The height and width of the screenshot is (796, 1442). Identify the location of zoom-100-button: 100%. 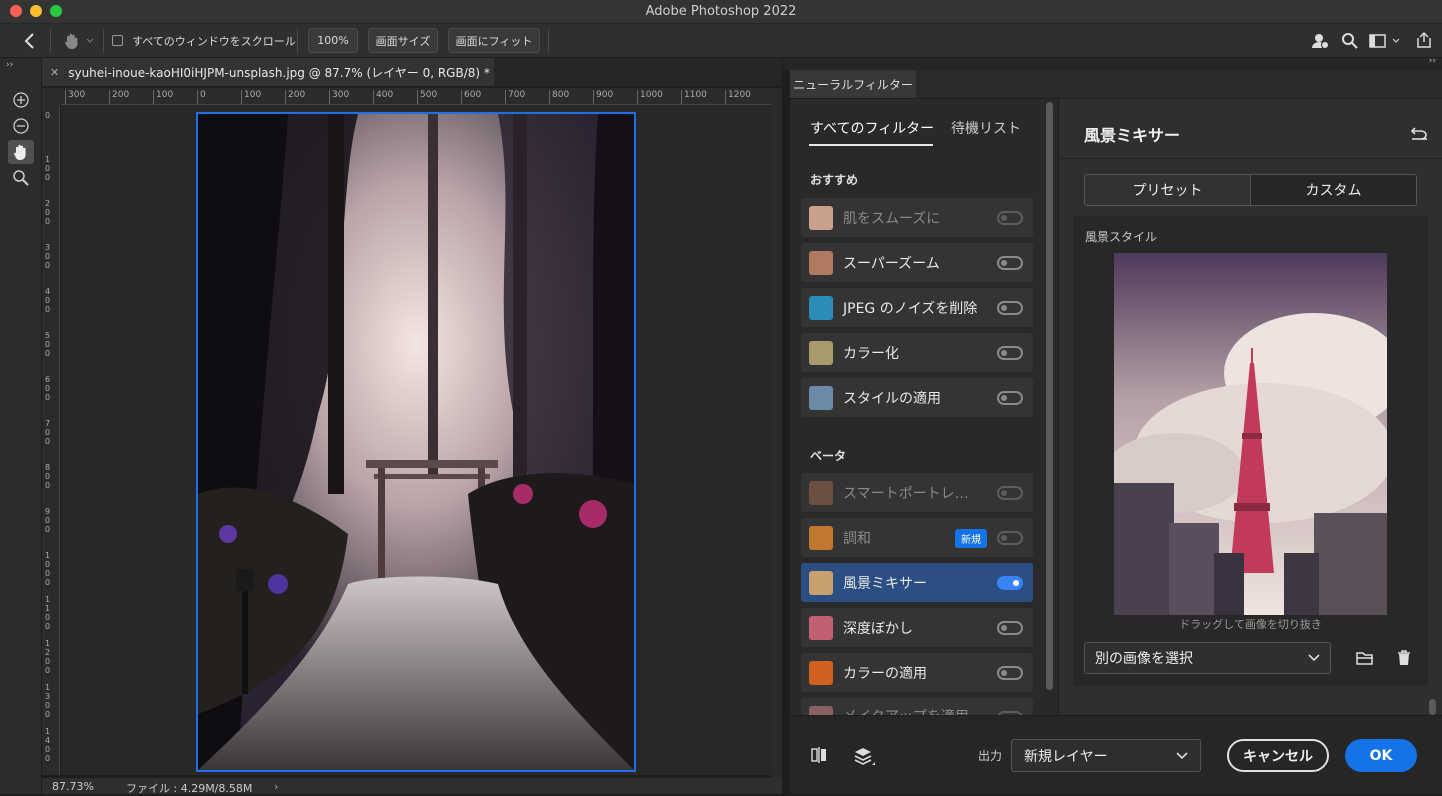
(333, 40).